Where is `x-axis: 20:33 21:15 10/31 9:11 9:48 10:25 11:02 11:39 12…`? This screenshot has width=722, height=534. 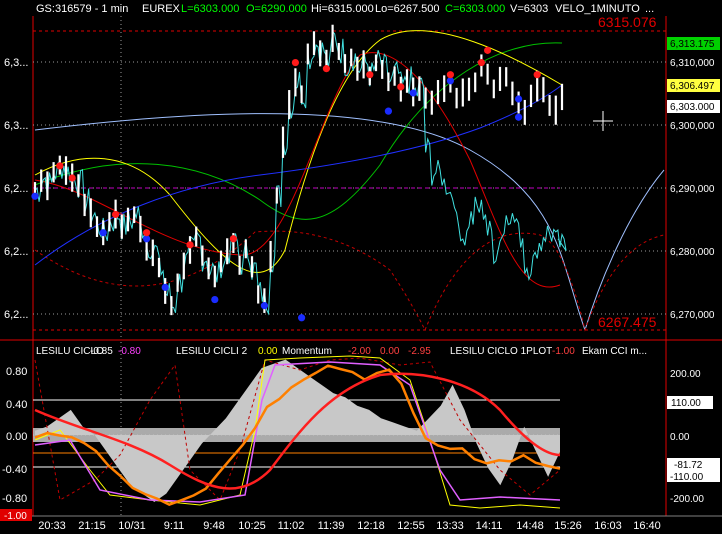 x-axis: 20:33 21:15 10/31 9:11 9:48 10:25 11:02 11:39 12… is located at coordinates (349, 526).